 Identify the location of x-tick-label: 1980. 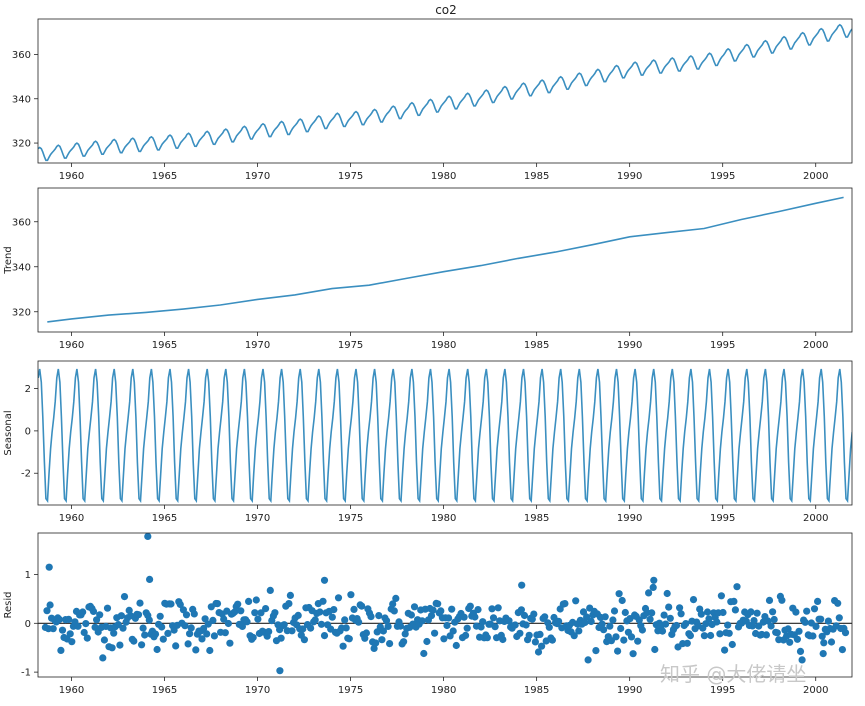
(443, 176).